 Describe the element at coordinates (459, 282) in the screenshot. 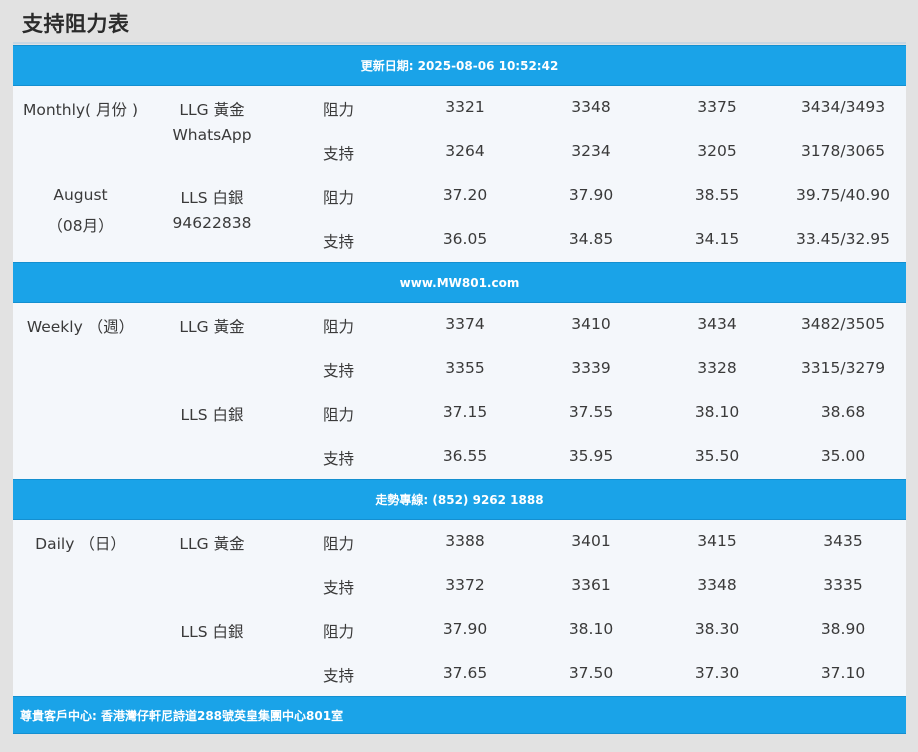

I see `website-bar: www.MW801.com` at that location.